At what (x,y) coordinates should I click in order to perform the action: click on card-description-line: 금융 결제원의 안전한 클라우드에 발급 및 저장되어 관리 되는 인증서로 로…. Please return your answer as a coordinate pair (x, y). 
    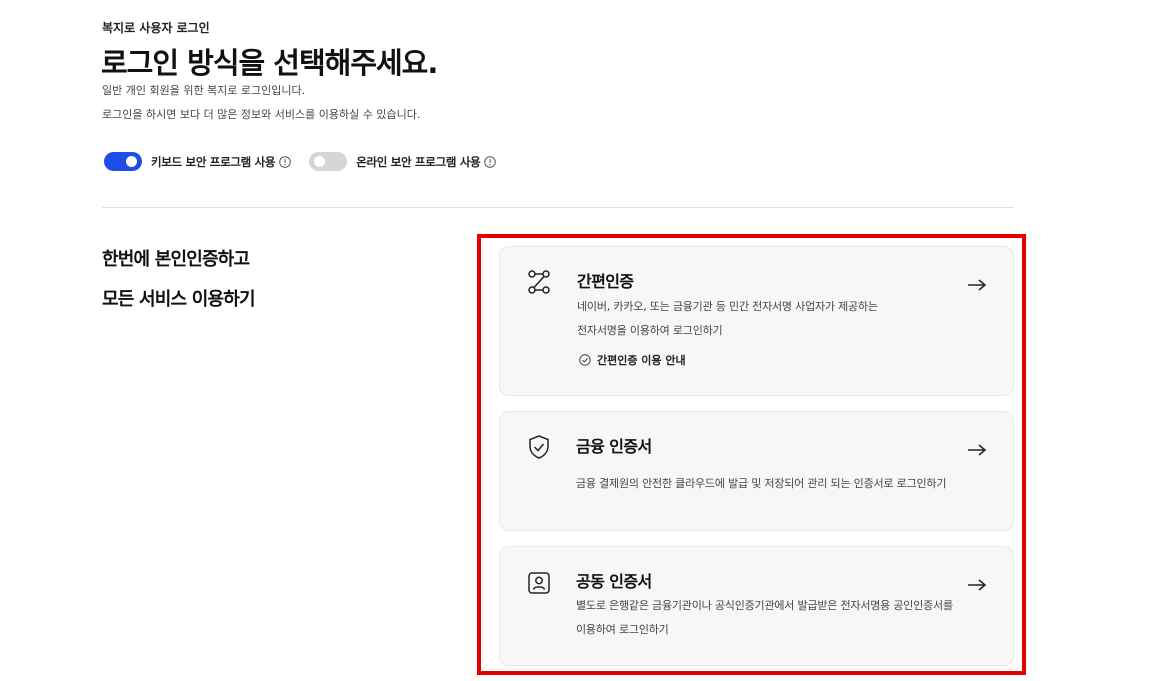
    Looking at the image, I should click on (761, 483).